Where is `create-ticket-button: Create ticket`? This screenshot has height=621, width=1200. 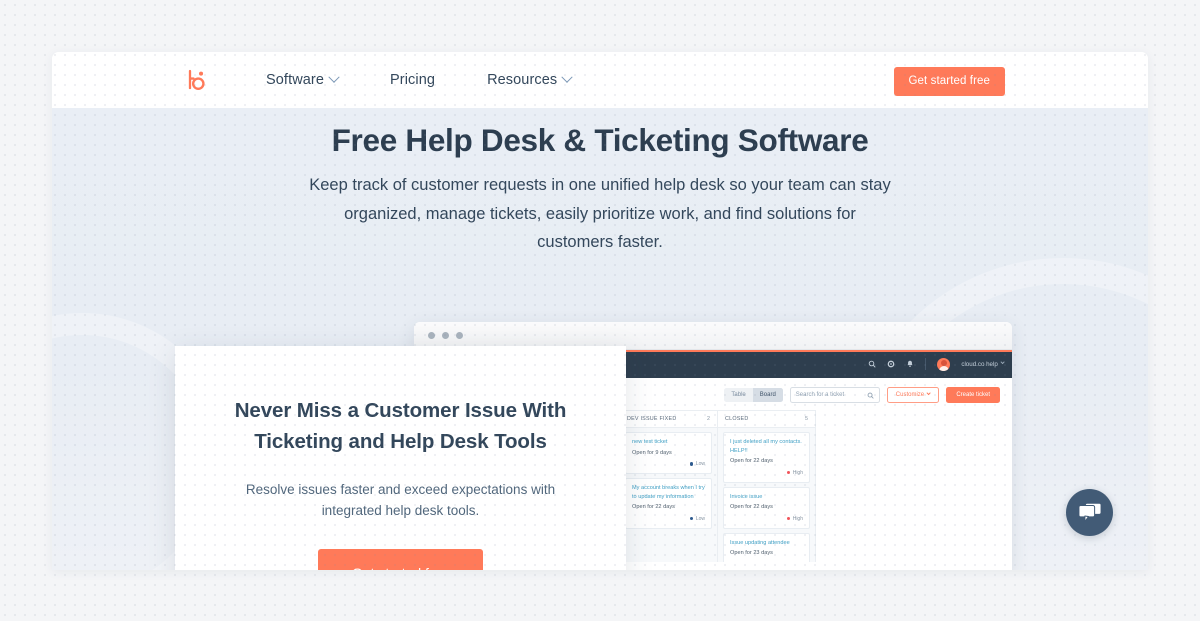 create-ticket-button: Create ticket is located at coordinates (973, 395).